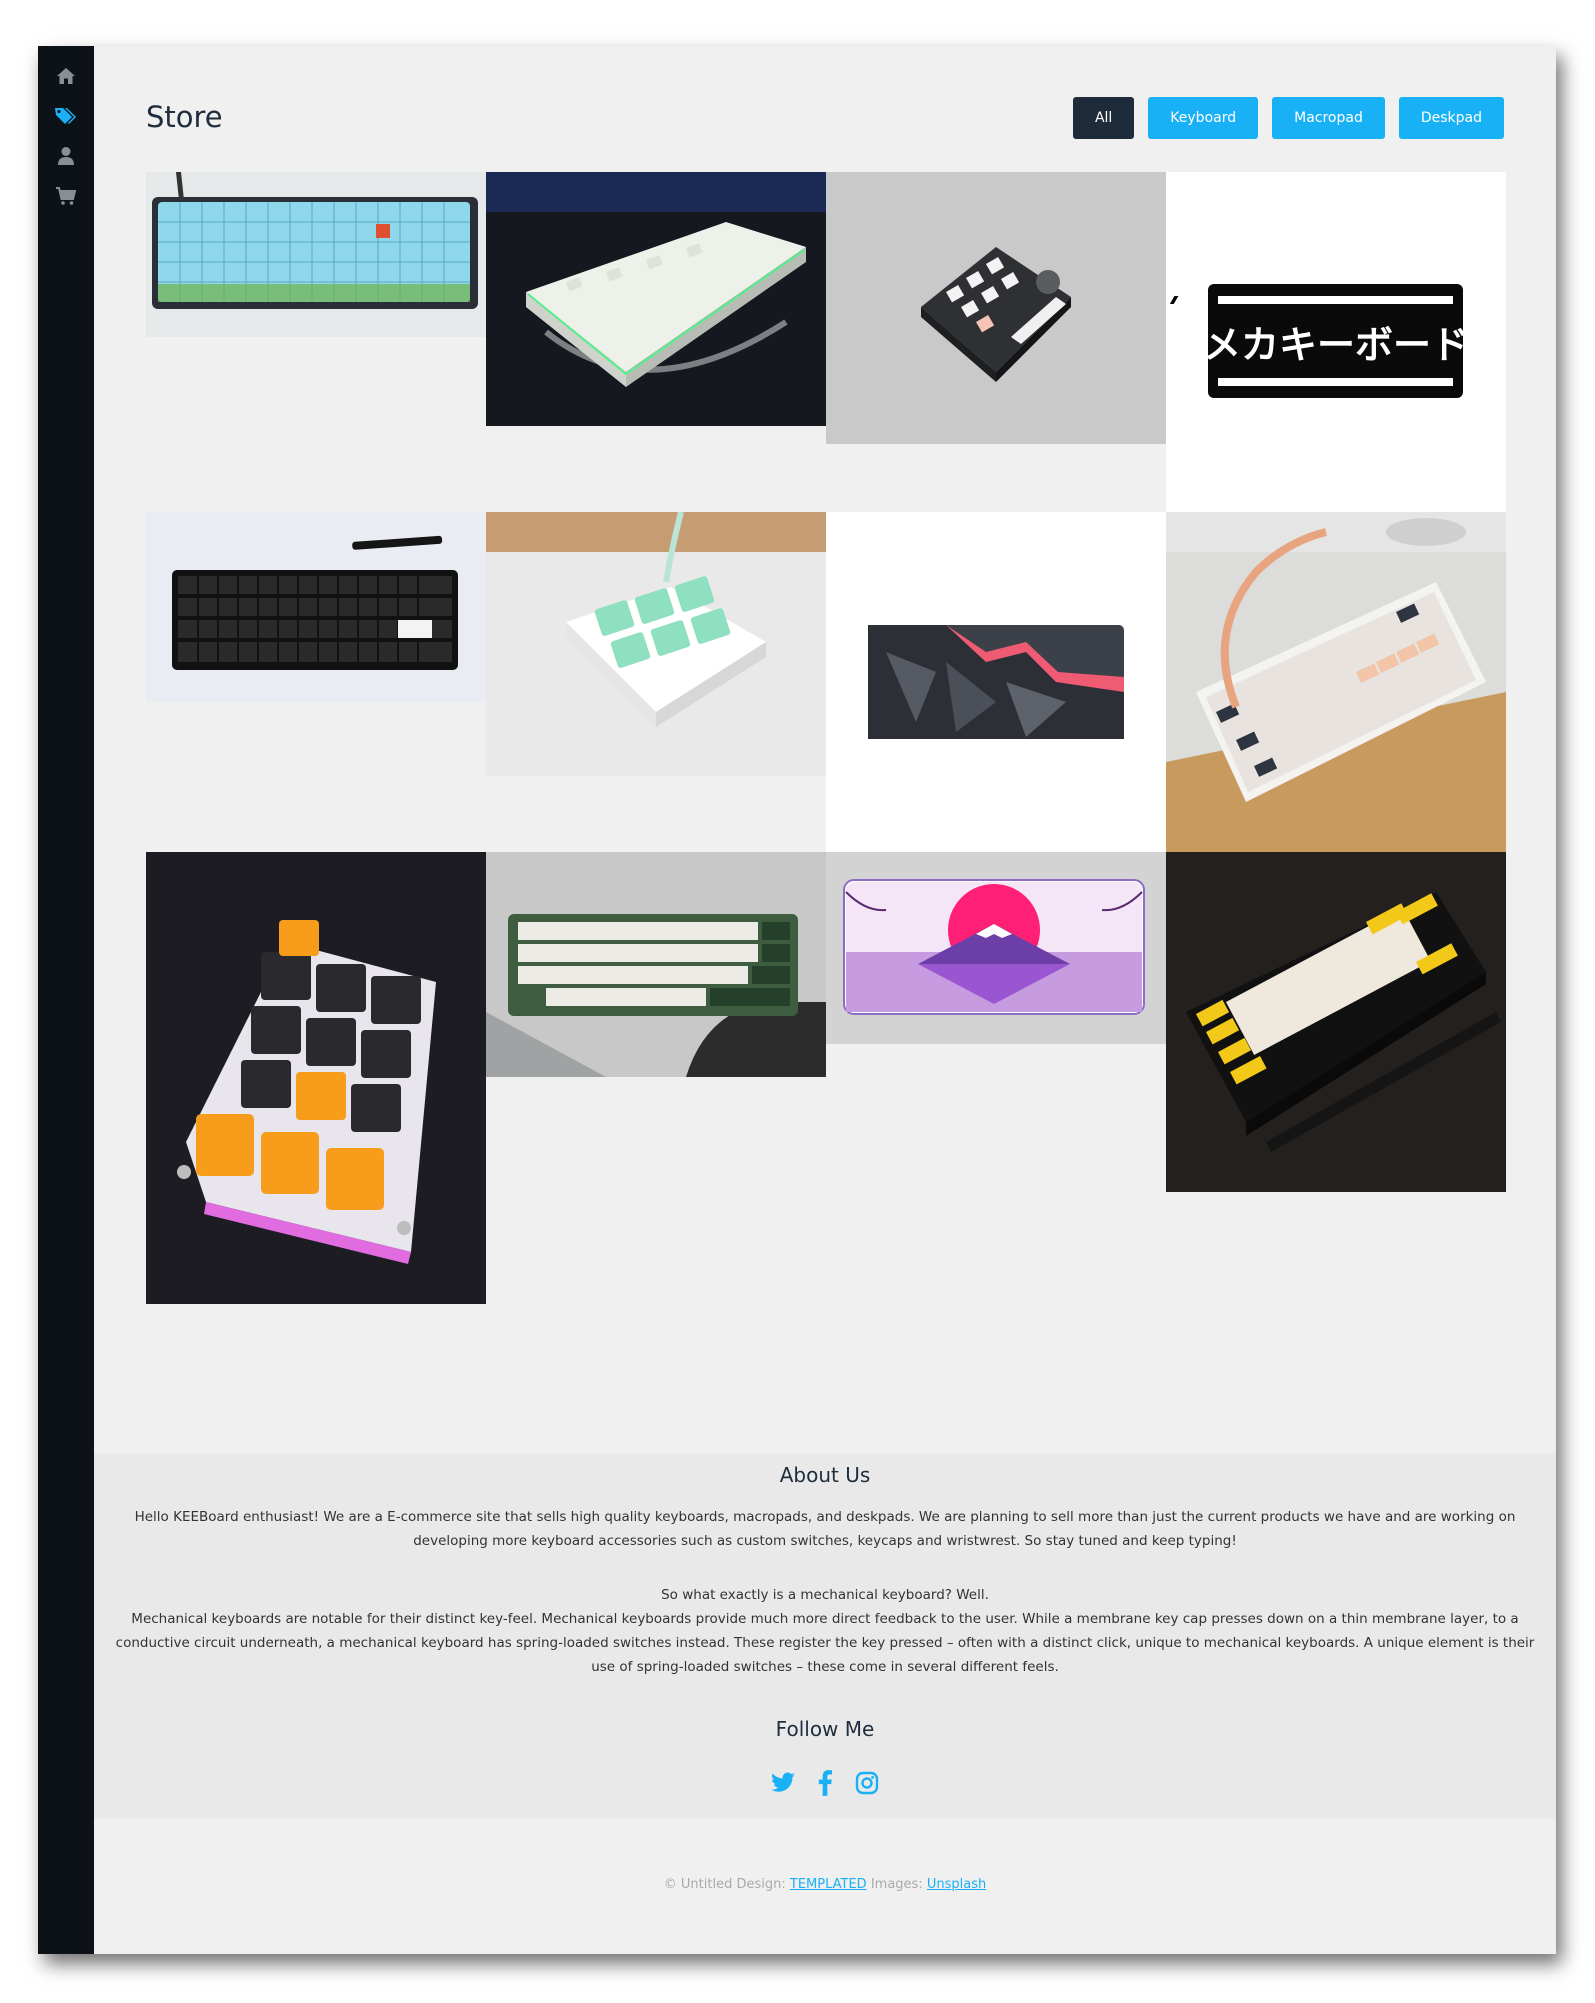  What do you see at coordinates (1103, 118) in the screenshot?
I see `filter-all-button: All` at bounding box center [1103, 118].